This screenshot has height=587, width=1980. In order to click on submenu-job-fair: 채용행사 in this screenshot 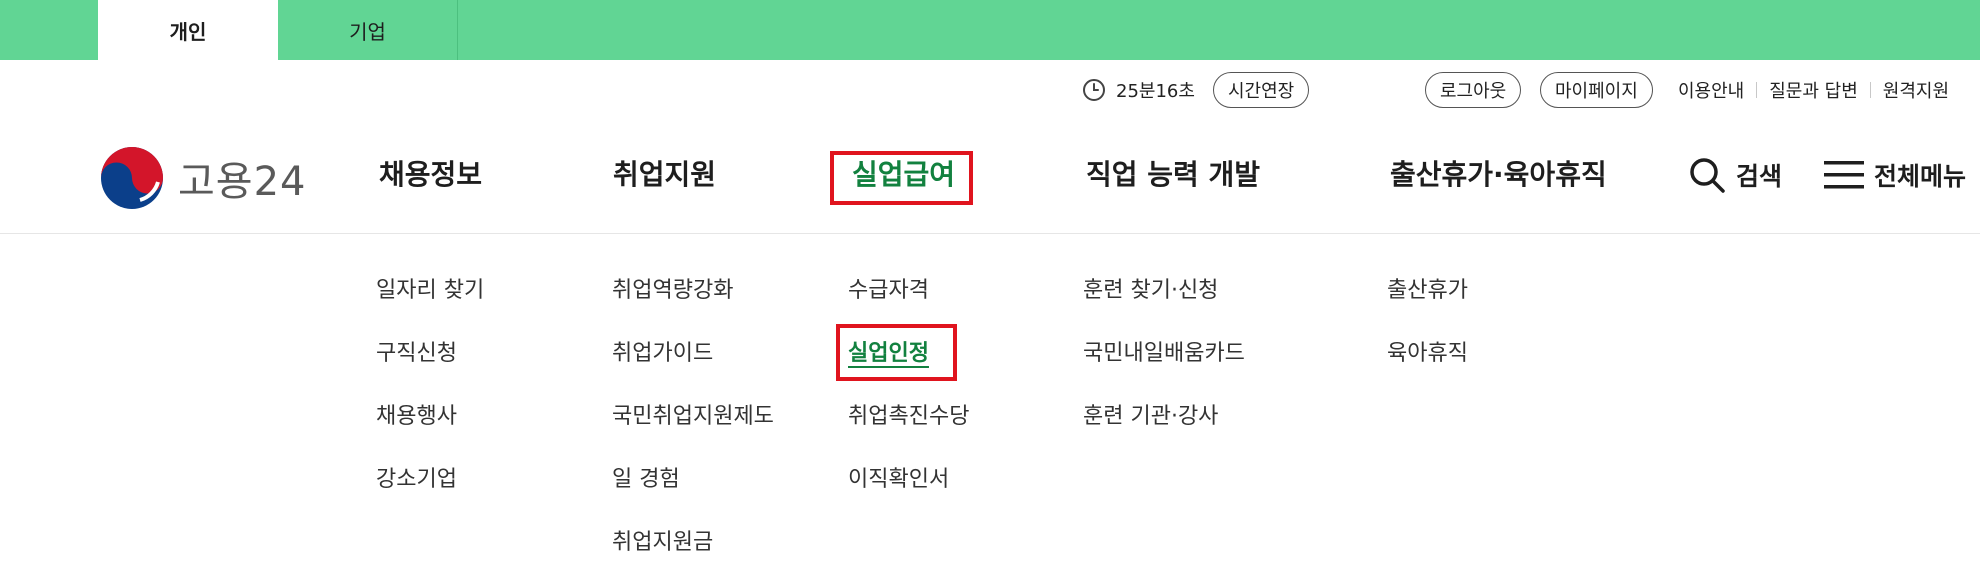, I will do `click(416, 417)`.